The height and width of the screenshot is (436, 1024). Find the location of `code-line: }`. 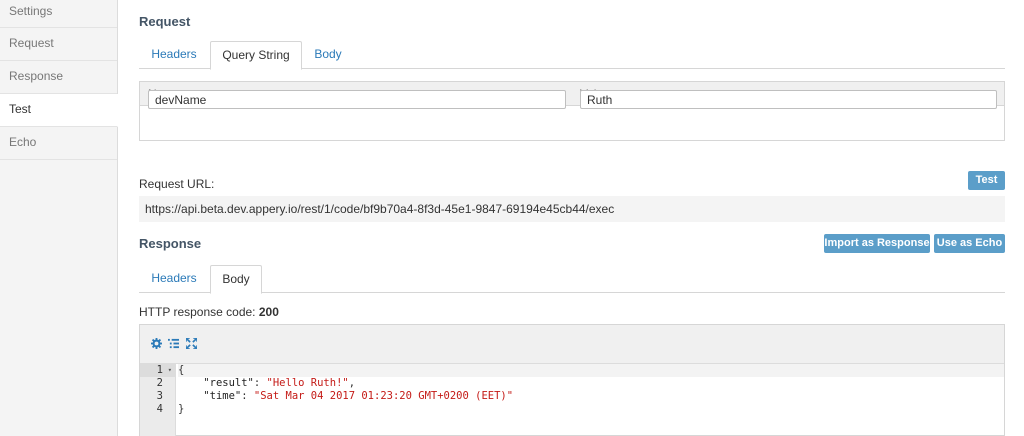

code-line: } is located at coordinates (181, 409).